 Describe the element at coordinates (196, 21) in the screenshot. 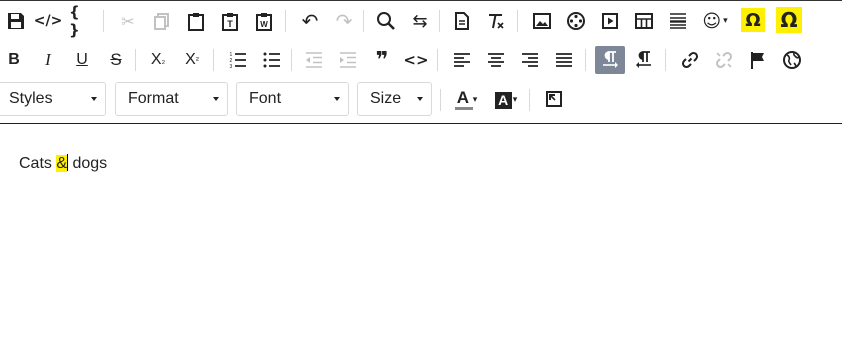

I see `paste-icon` at that location.